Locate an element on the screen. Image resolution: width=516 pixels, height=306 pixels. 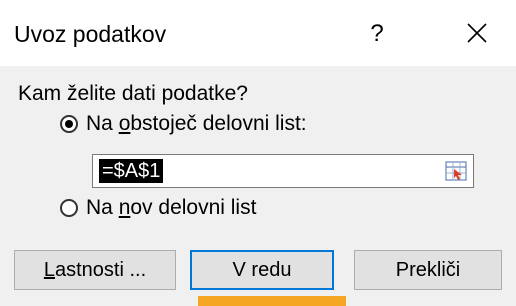
close-button is located at coordinates (477, 33).